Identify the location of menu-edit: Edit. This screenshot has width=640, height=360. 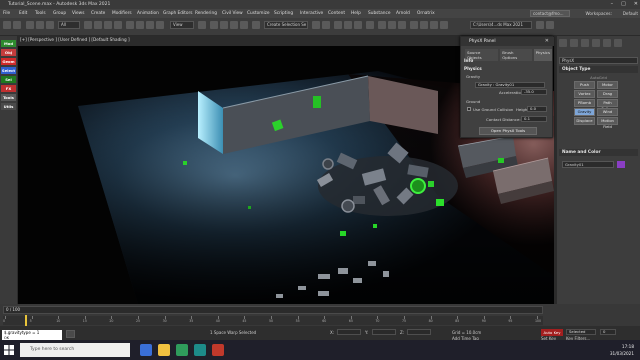
(23, 13).